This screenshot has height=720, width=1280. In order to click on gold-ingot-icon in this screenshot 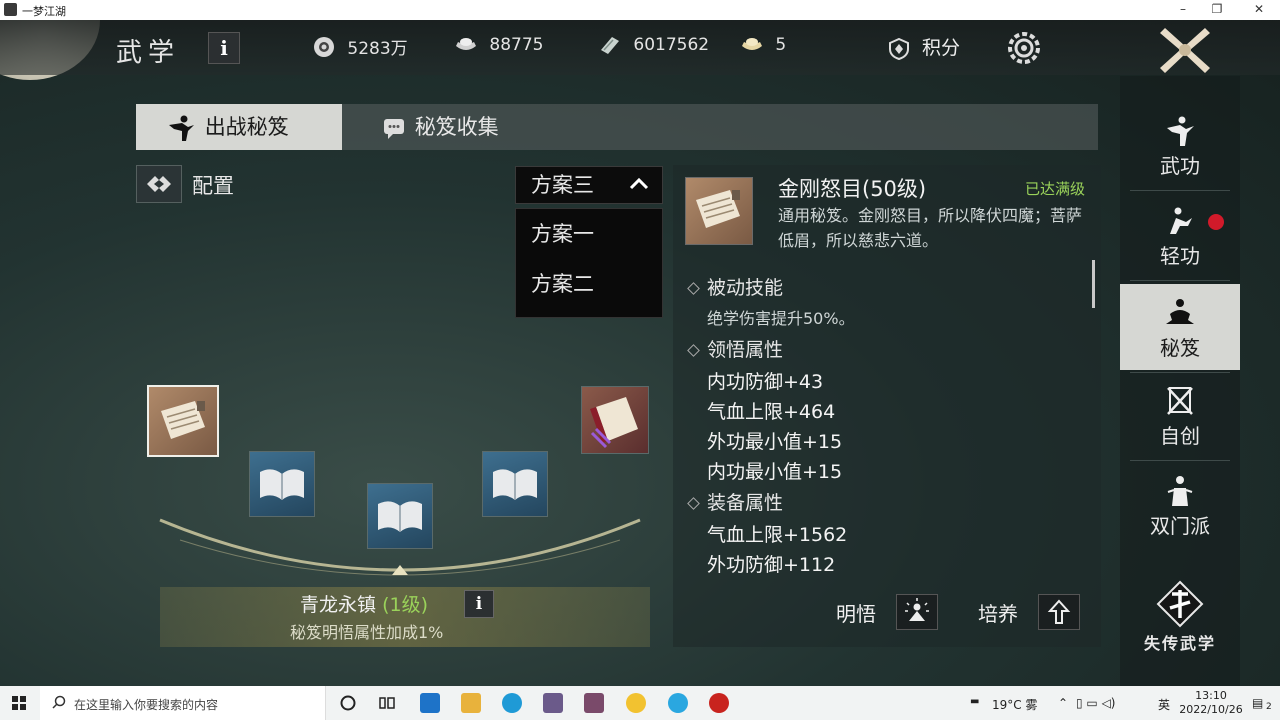, I will do `click(752, 44)`.